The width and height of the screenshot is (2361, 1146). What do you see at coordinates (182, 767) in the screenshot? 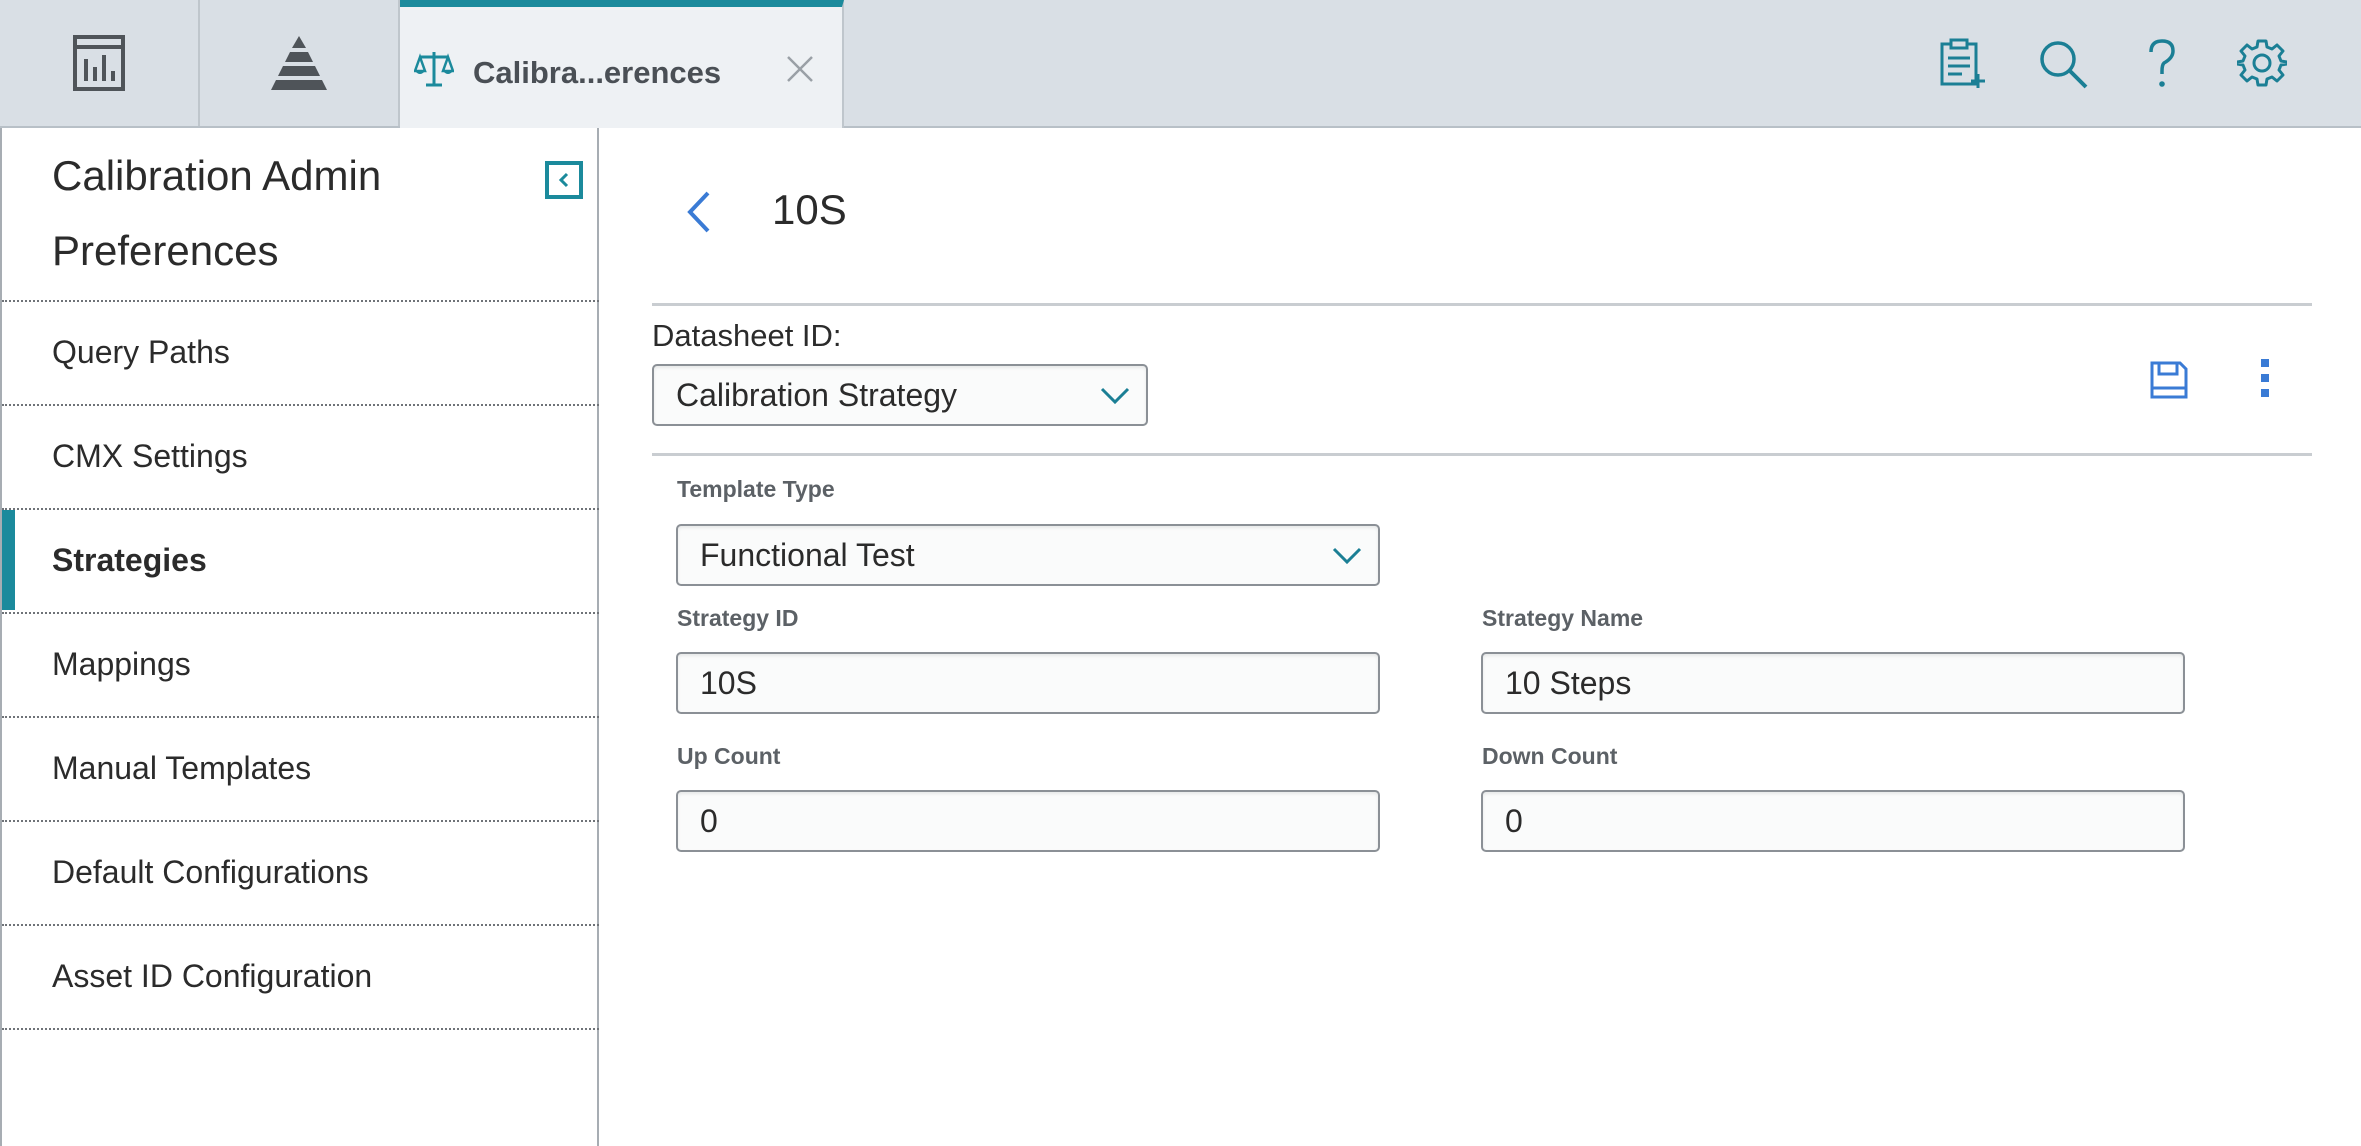
I see `sidebar-item-label: Manual Templates` at bounding box center [182, 767].